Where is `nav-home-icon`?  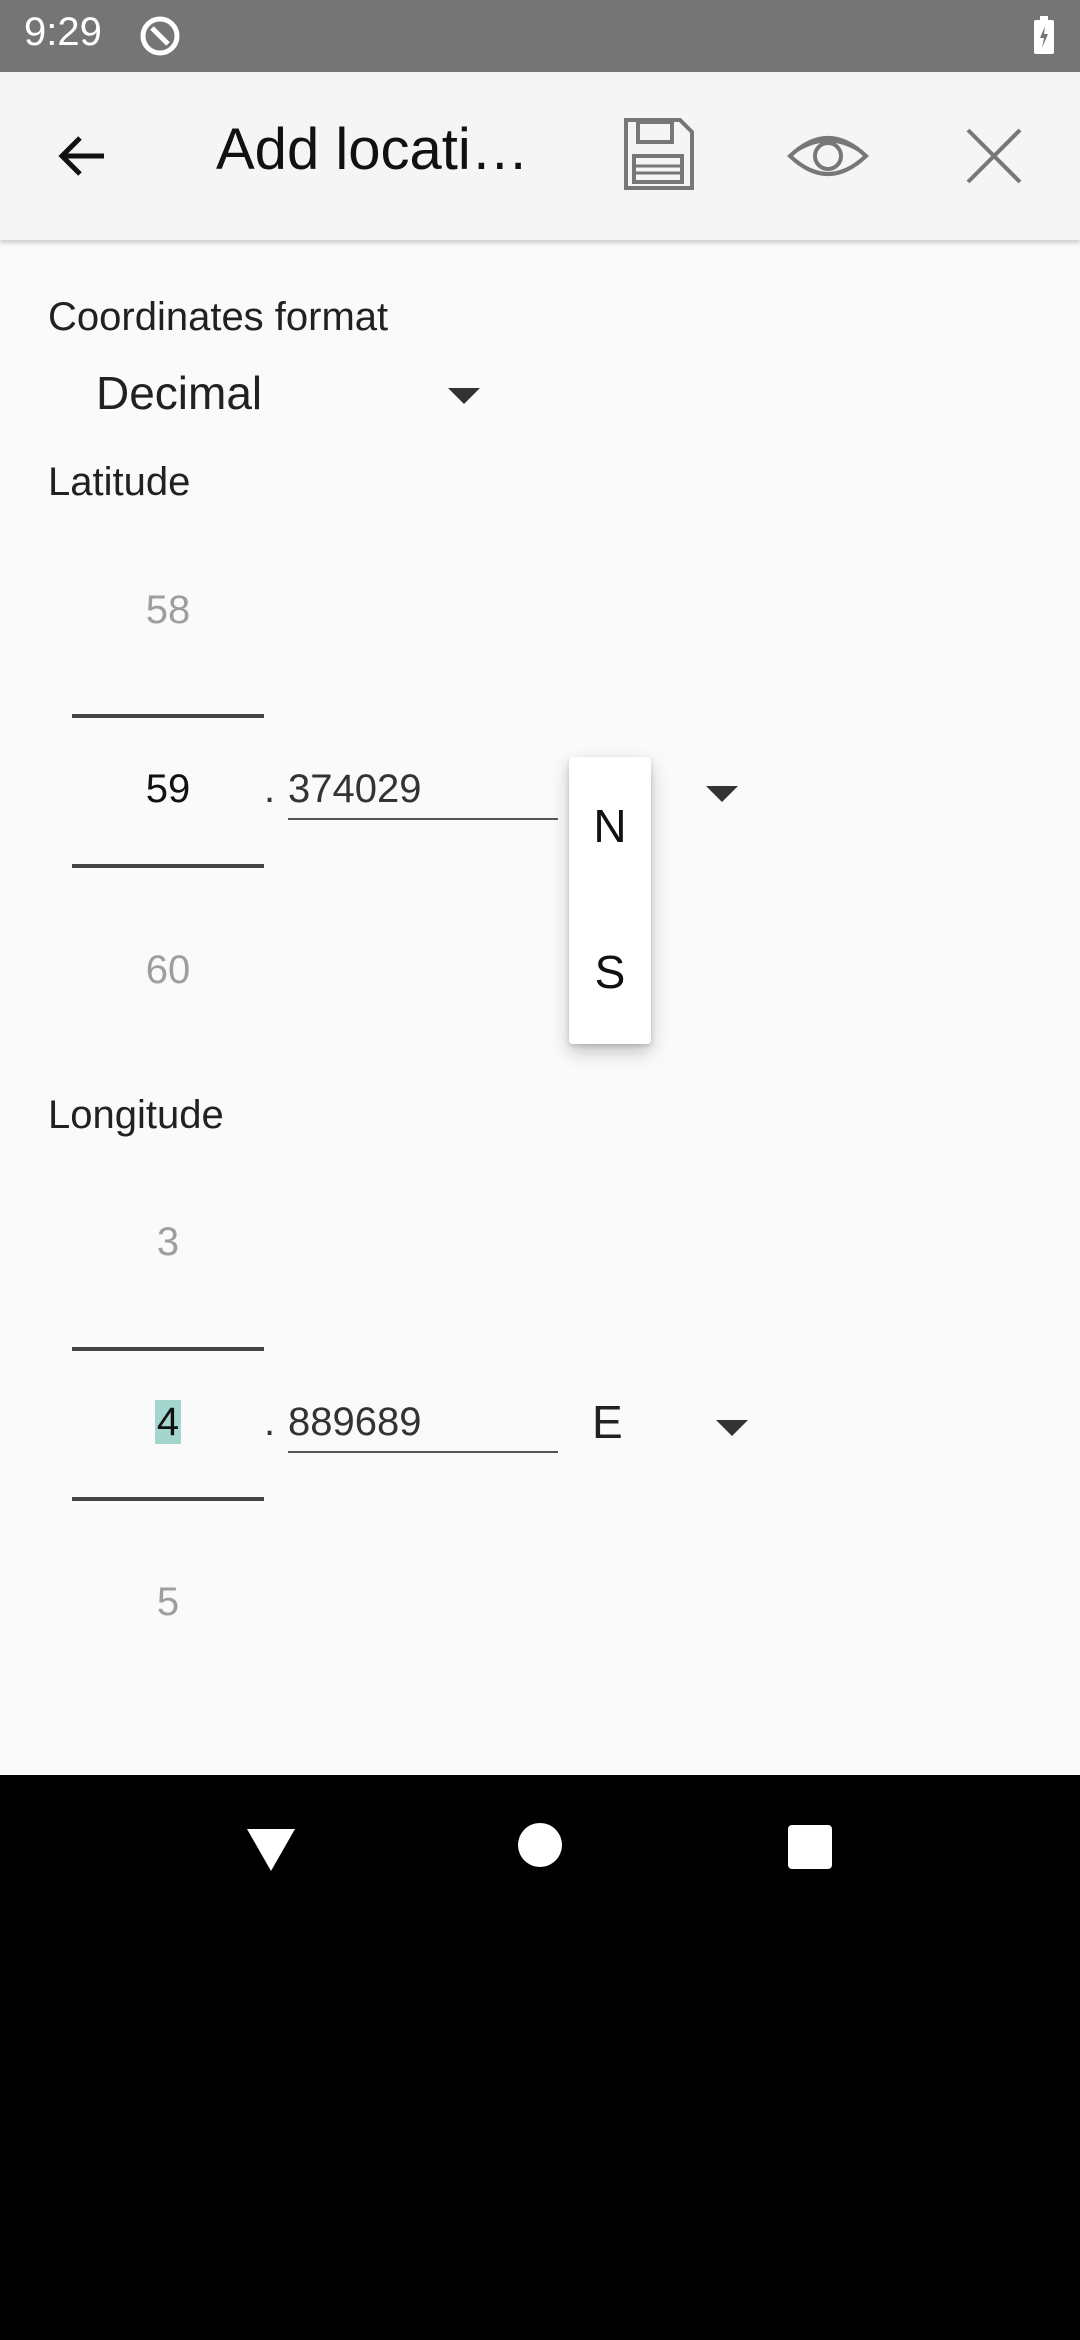
nav-home-icon is located at coordinates (540, 1845).